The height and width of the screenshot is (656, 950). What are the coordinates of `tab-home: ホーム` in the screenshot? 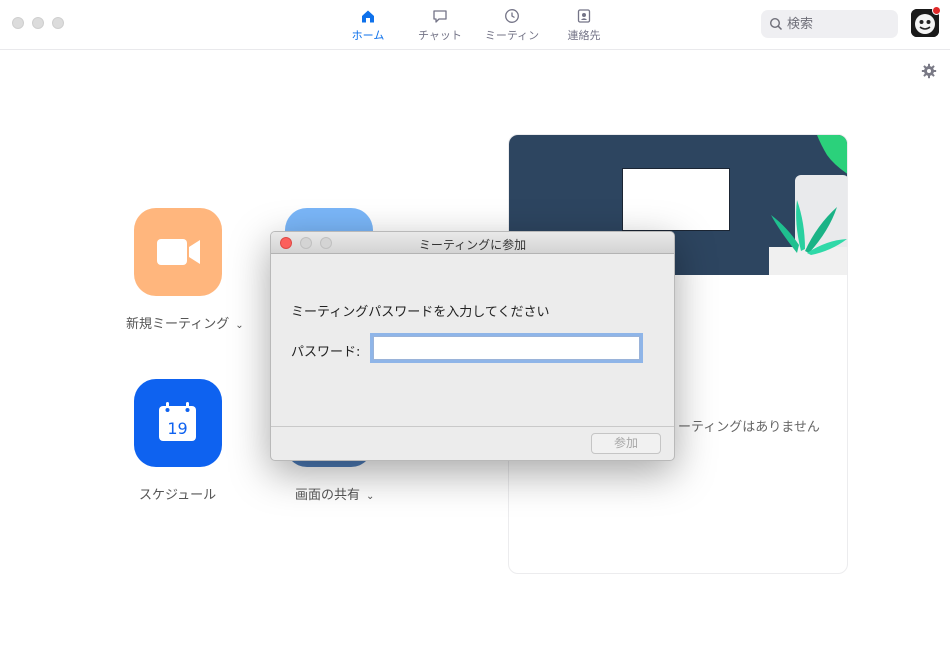 It's located at (368, 26).